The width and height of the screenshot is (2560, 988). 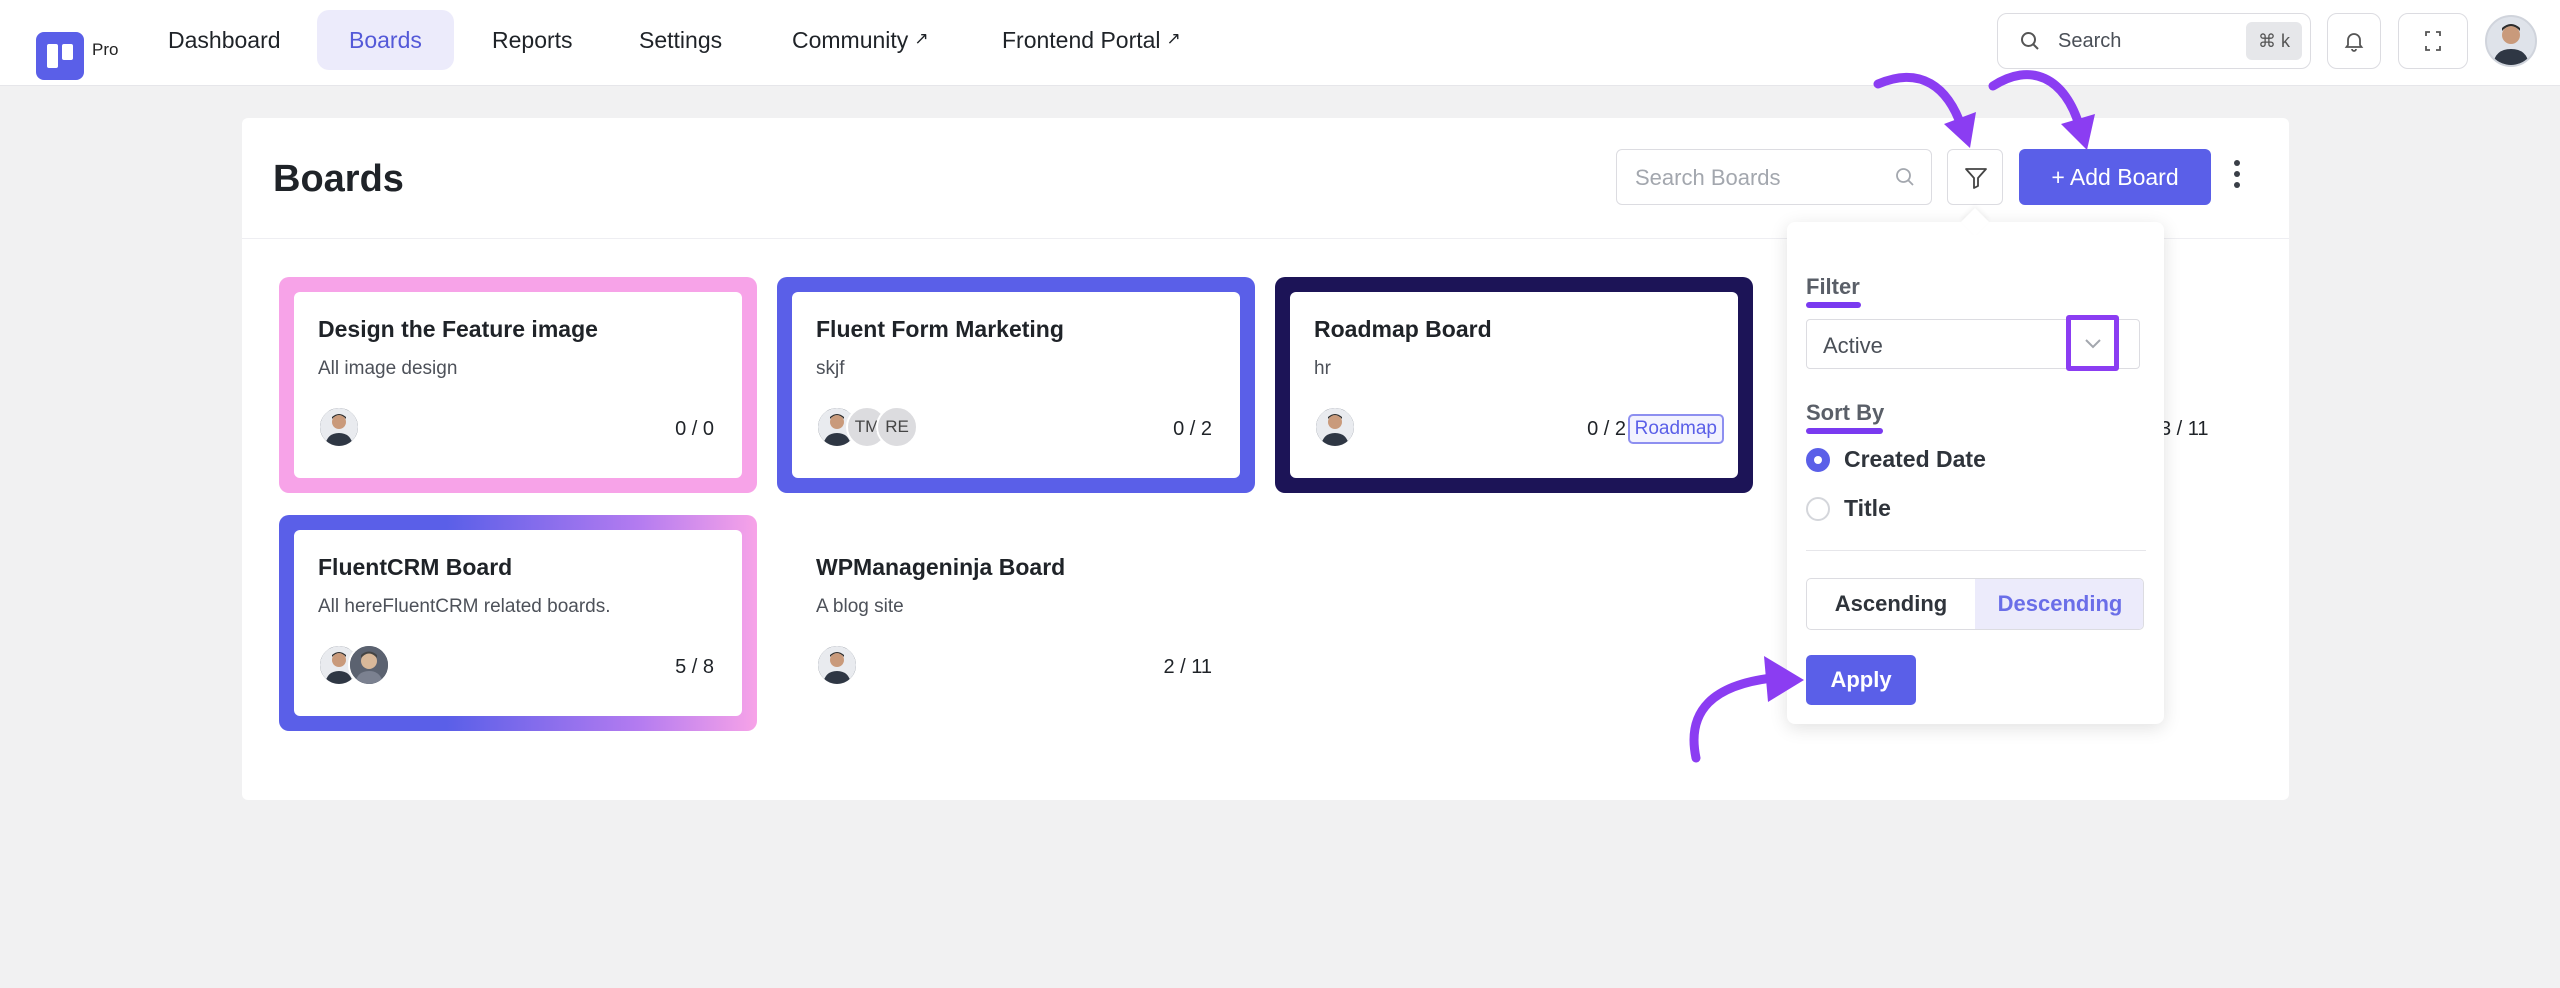 I want to click on order-descending-button: Descending, so click(x=2059, y=604).